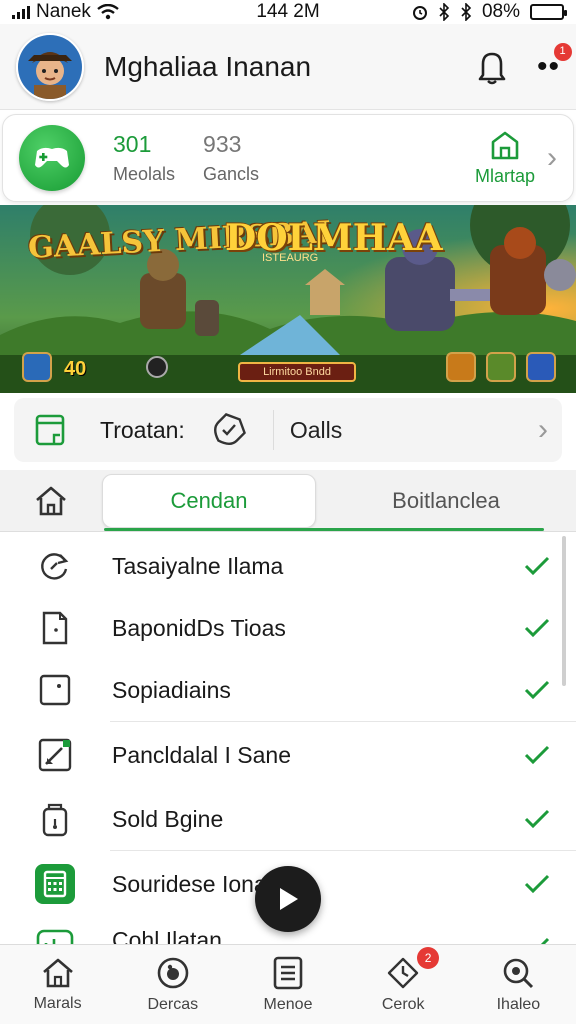 The height and width of the screenshot is (1024, 576). I want to click on list-item: BaponidDs Tioas, so click(288, 628).